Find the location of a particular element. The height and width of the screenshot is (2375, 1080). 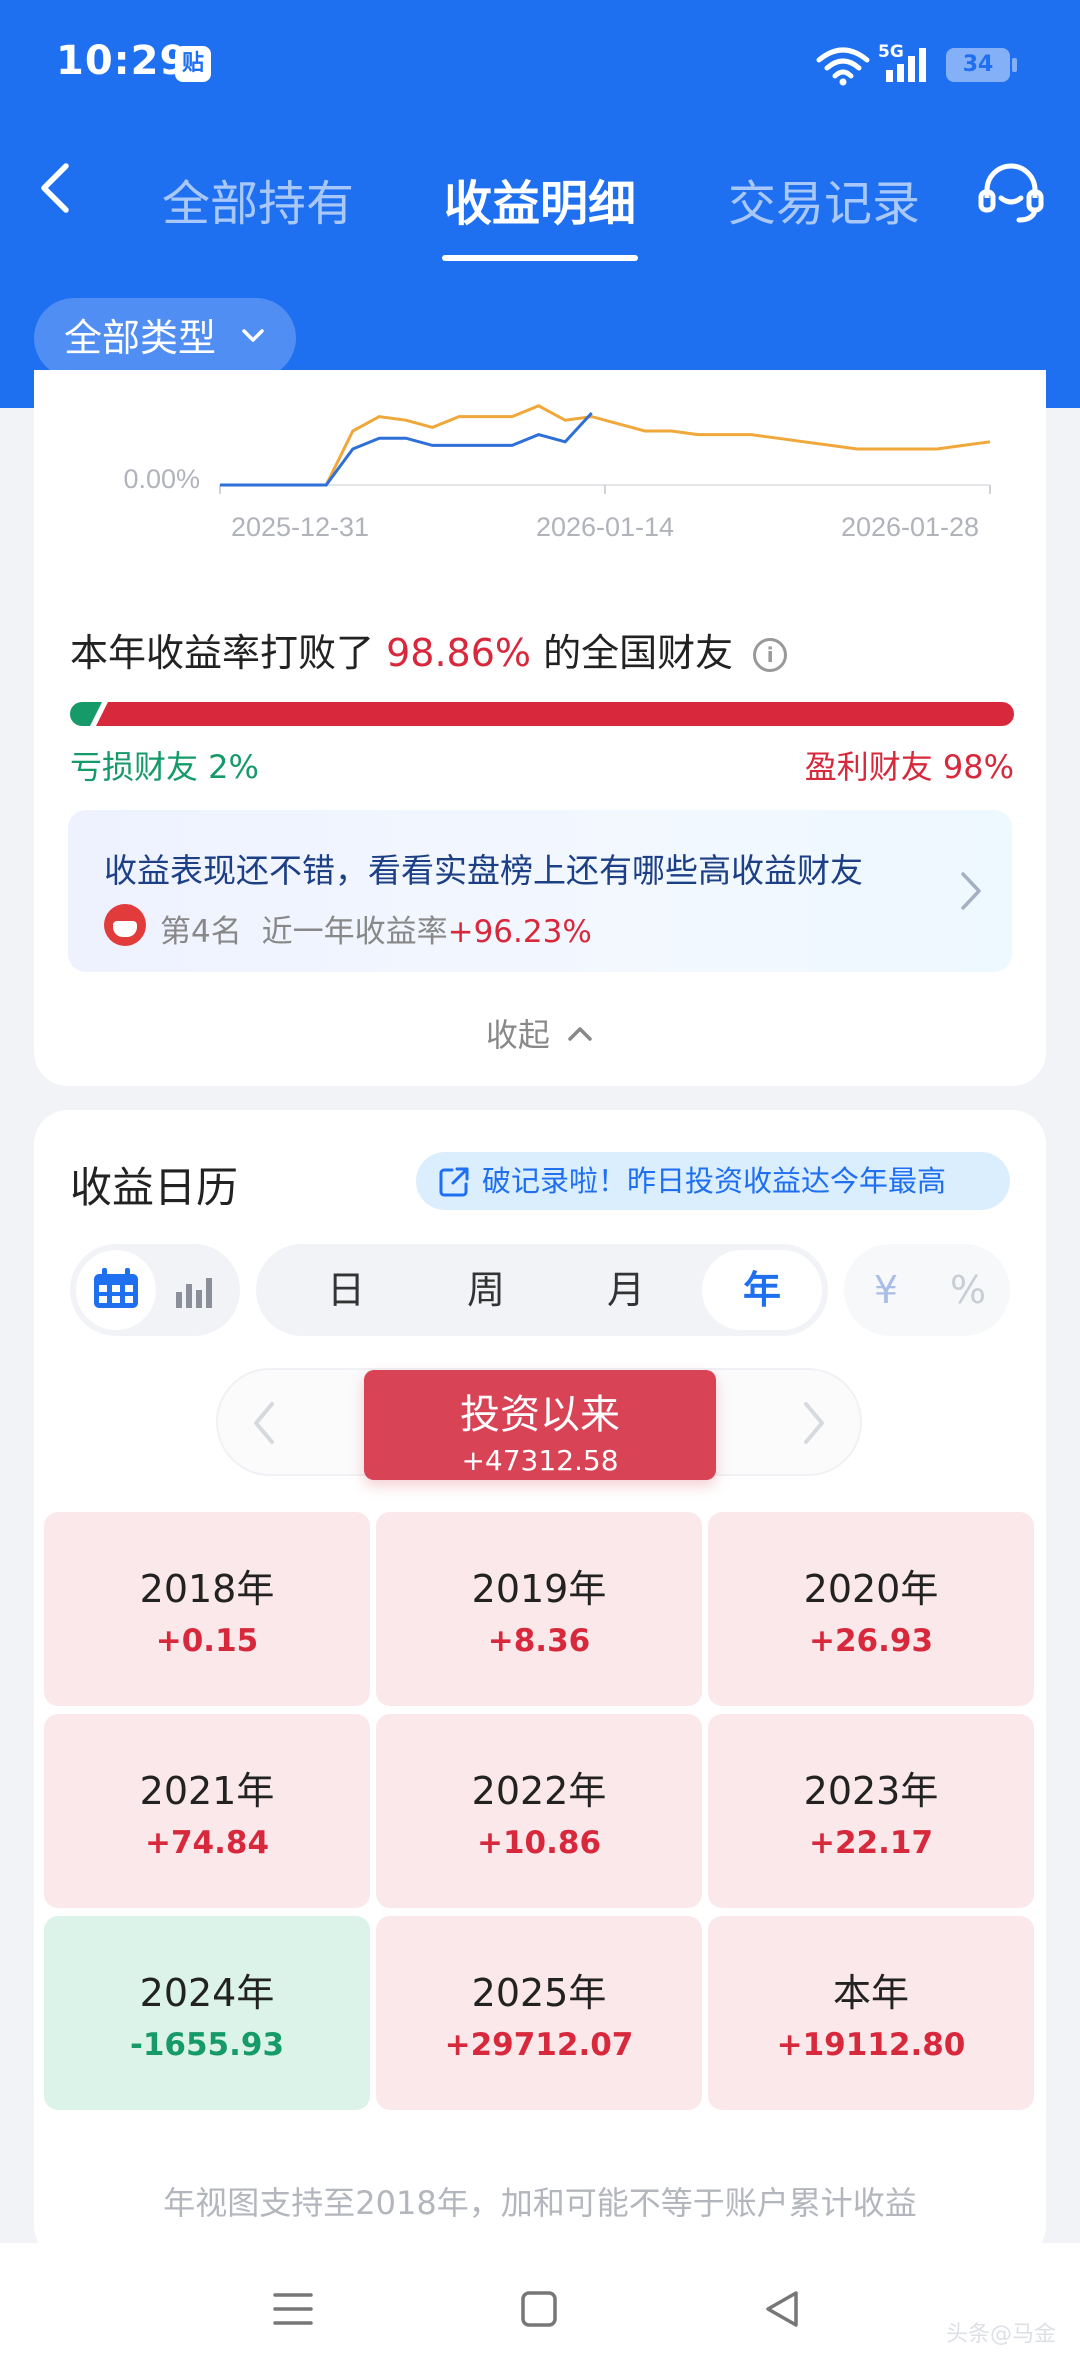

x-tick-label: 2026-01-14 is located at coordinates (605, 527).